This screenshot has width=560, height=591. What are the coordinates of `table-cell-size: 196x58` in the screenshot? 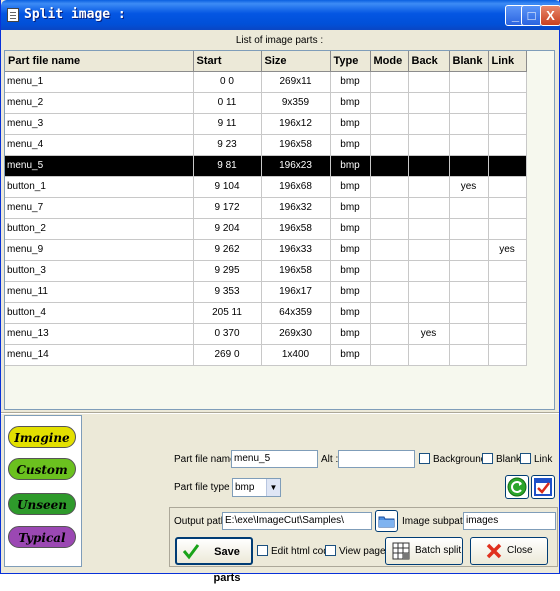 It's located at (296, 145).